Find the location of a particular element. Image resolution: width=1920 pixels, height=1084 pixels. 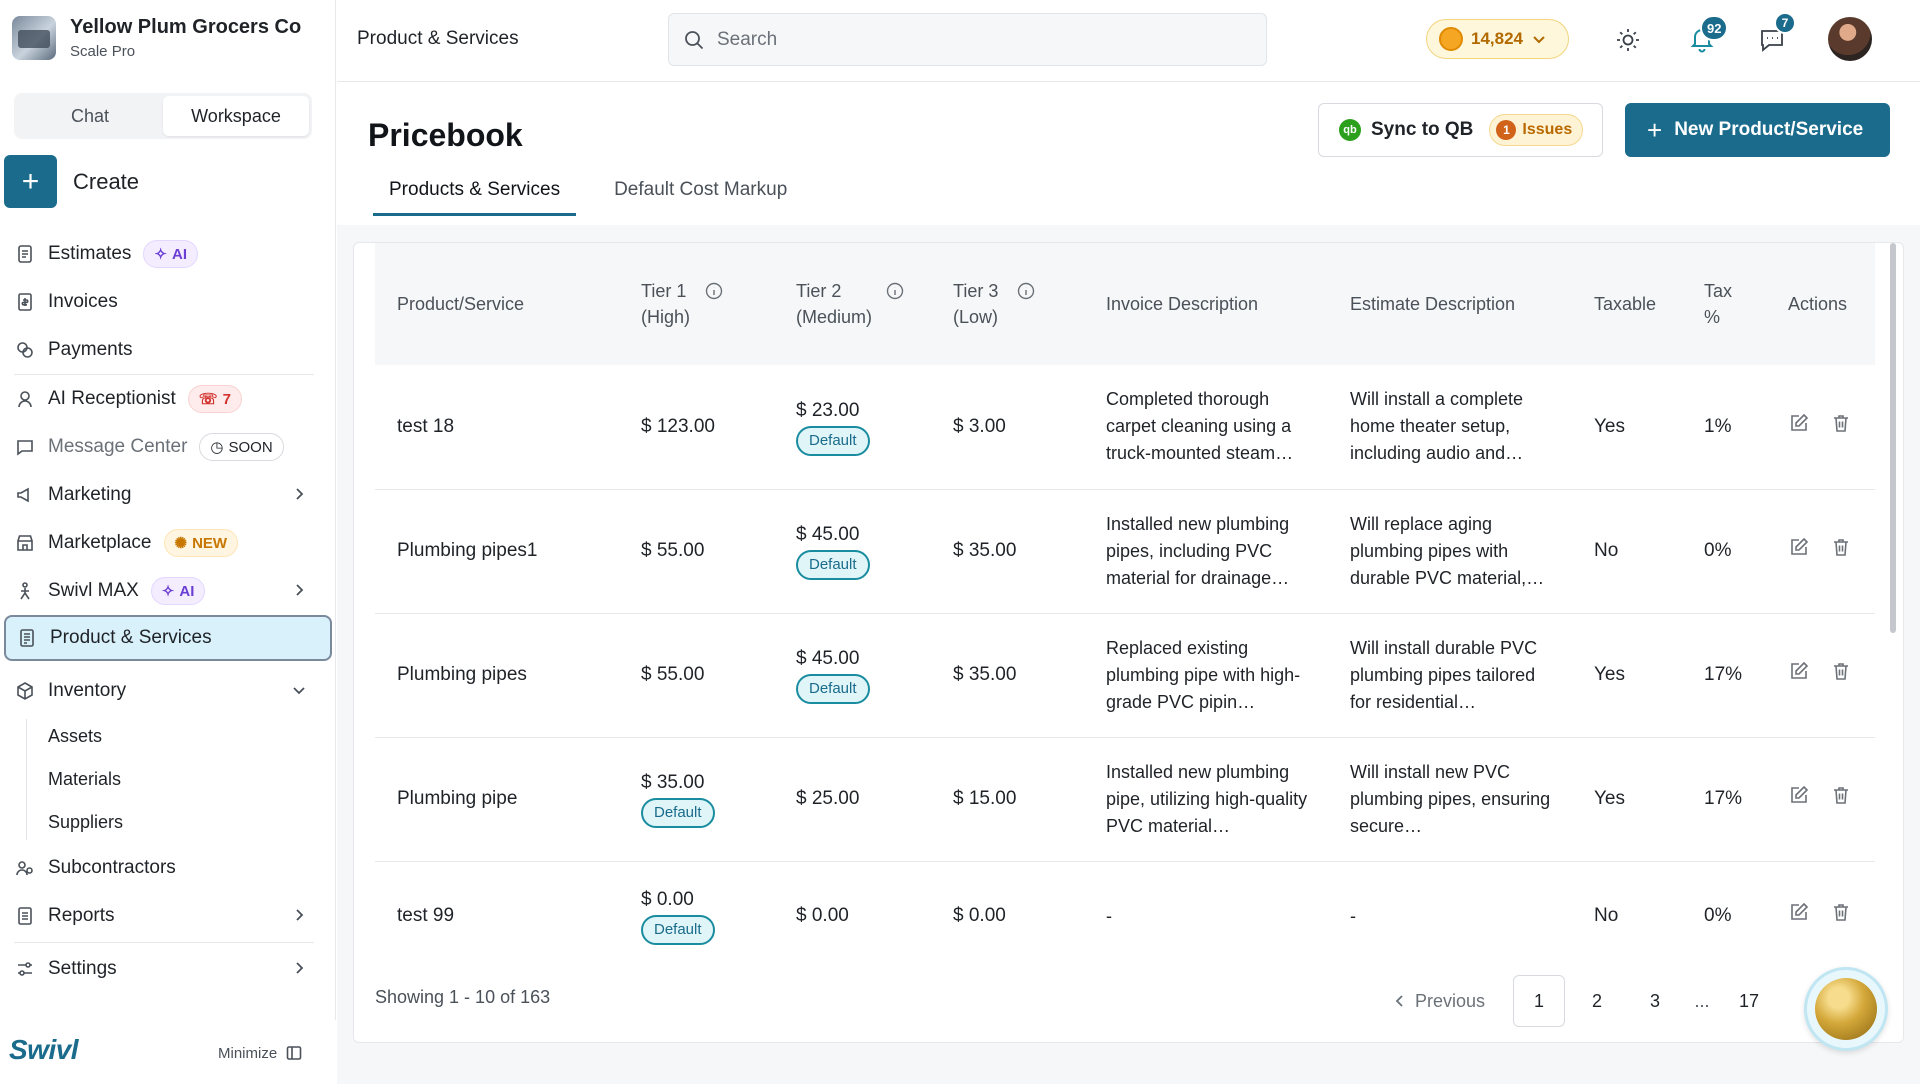

column-header-invoice-description: Invoice Description is located at coordinates (1206, 304).